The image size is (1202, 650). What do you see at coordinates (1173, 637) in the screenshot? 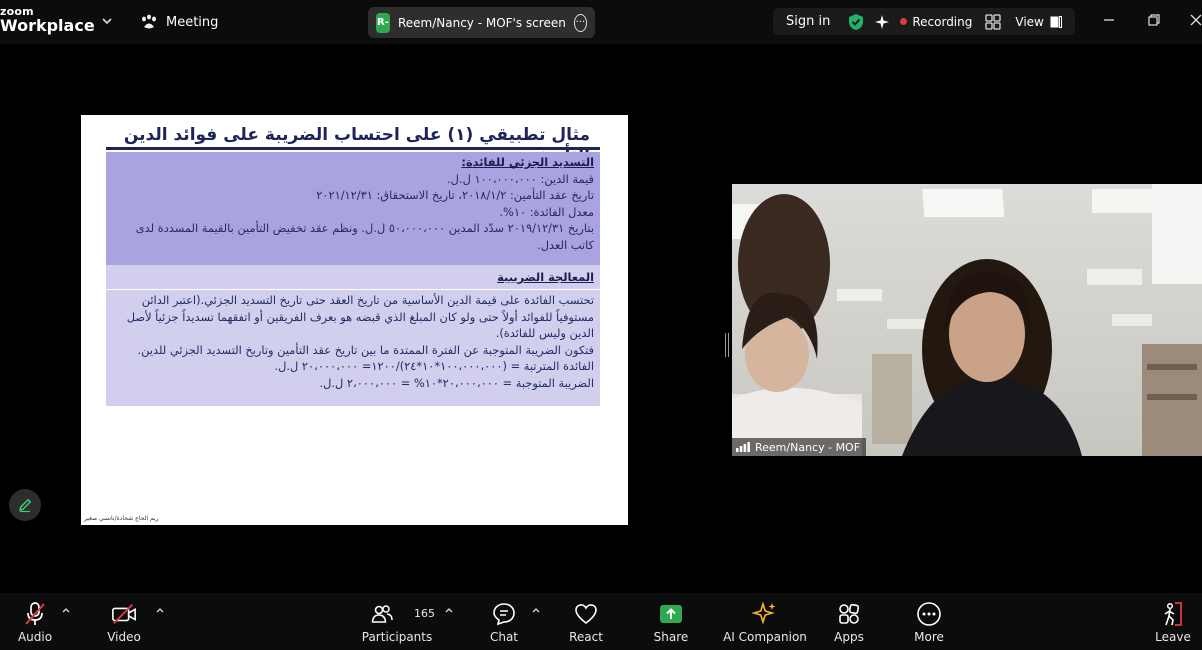
I see `leave-label: Leave` at bounding box center [1173, 637].